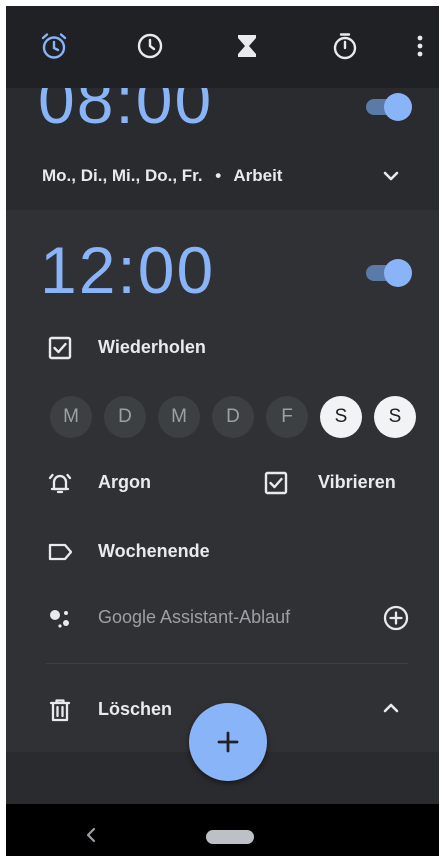 This screenshot has height=856, width=445. I want to click on hourglass-icon, so click(247, 46).